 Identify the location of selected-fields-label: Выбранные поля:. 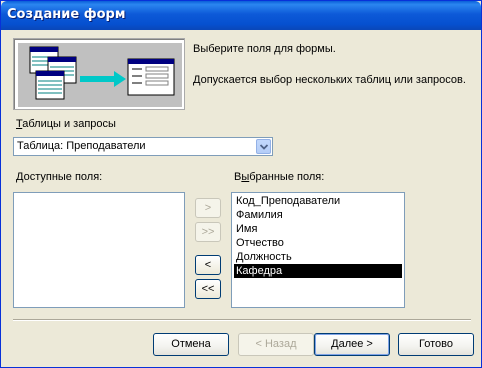
(279, 177).